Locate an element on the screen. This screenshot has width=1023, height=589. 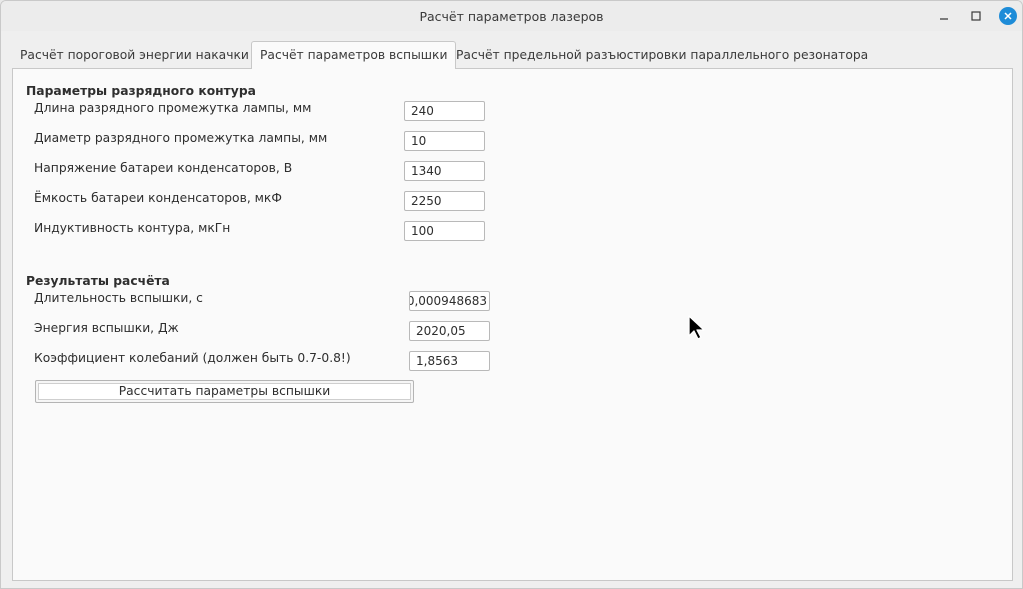
minimize-icon is located at coordinates (944, 19).